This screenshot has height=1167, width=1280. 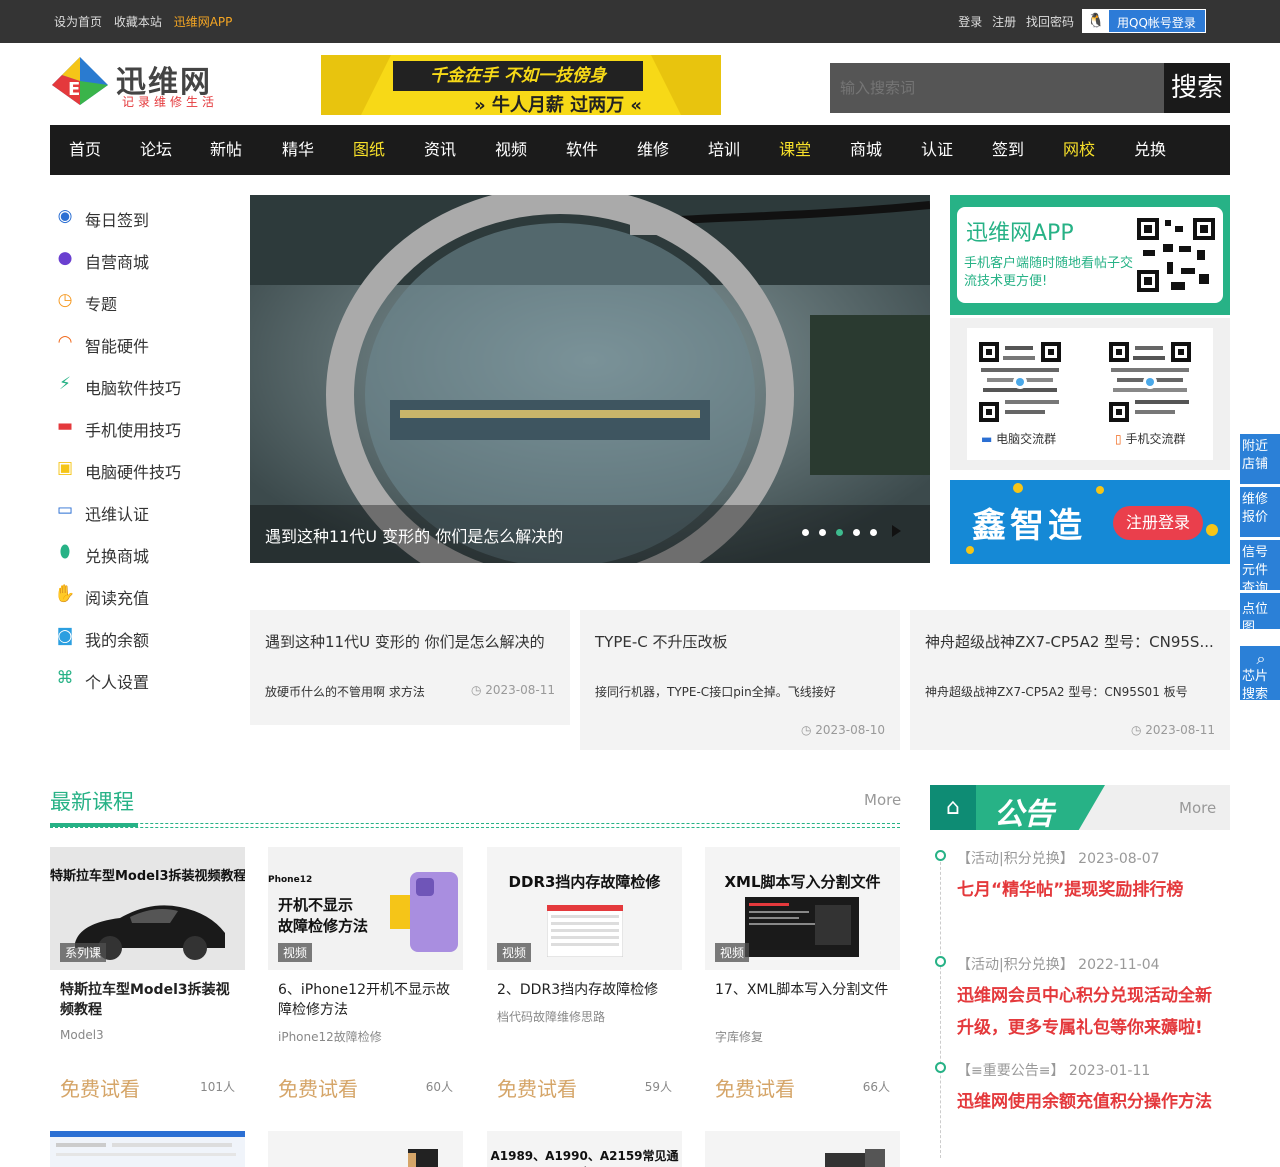 I want to click on sidebar-item-label: 个人设置, so click(x=117, y=682).